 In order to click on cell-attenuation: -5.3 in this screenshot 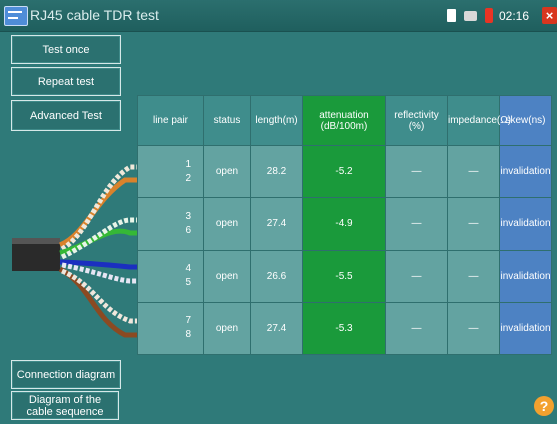, I will do `click(344, 328)`.